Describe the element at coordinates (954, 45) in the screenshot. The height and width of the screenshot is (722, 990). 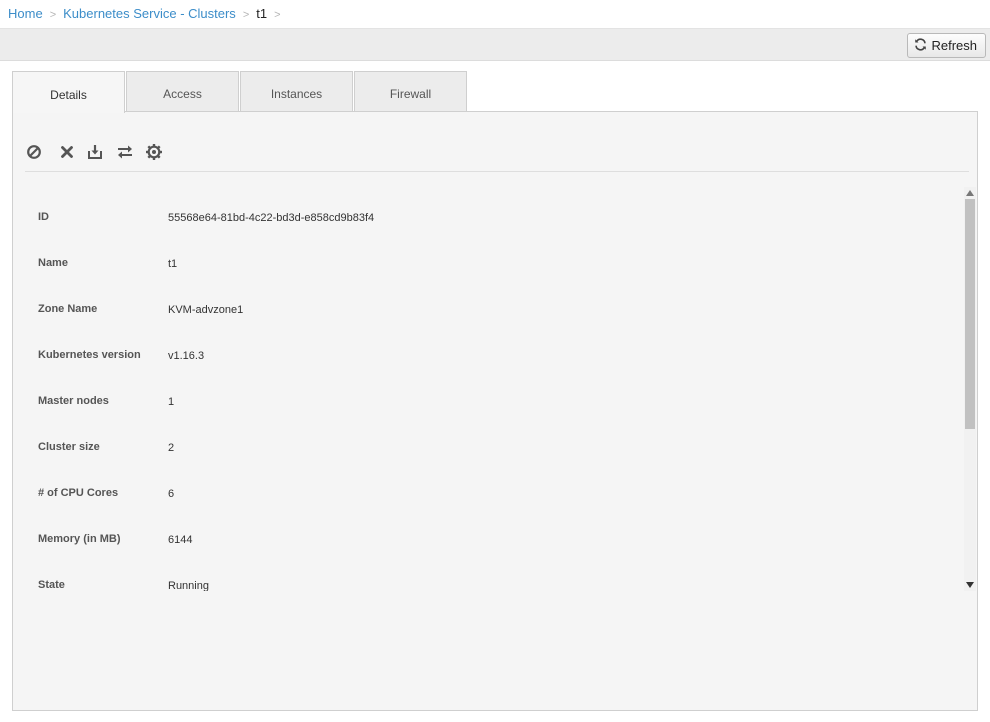
I see `refresh-label: Refresh` at that location.